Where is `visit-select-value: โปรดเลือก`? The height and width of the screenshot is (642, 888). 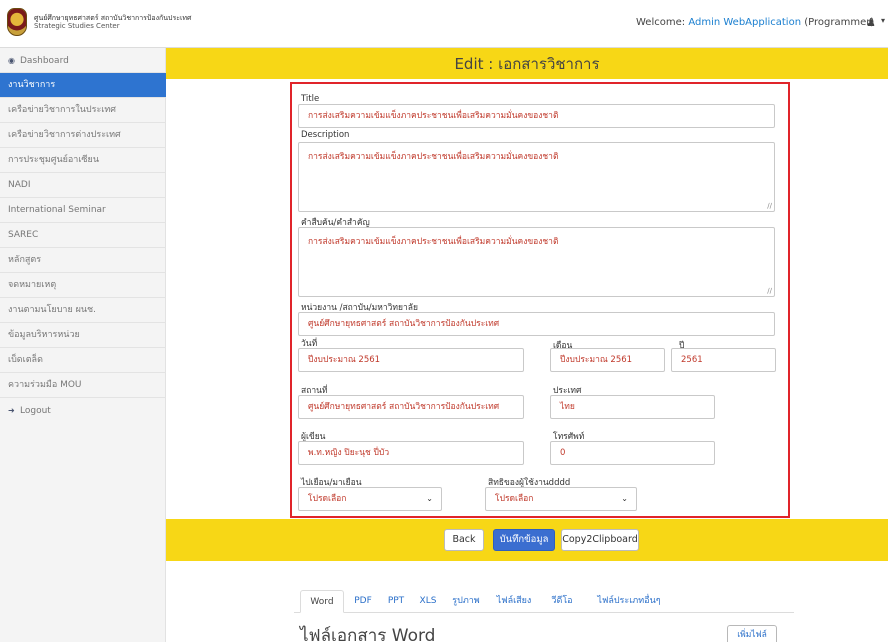 visit-select-value: โปรดเลือก is located at coordinates (327, 499).